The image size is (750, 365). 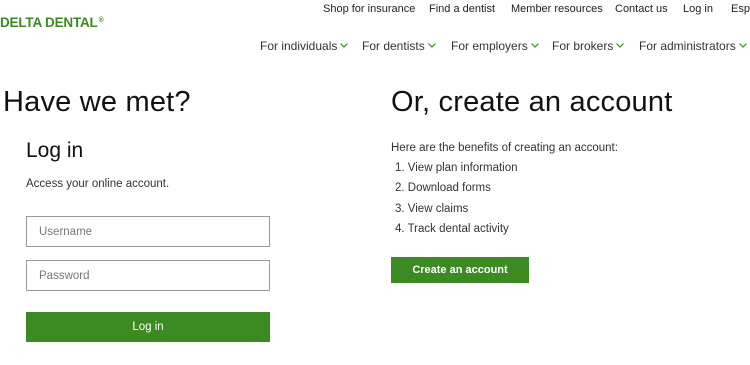 I want to click on login-subtitle: Access your online account., so click(x=98, y=184).